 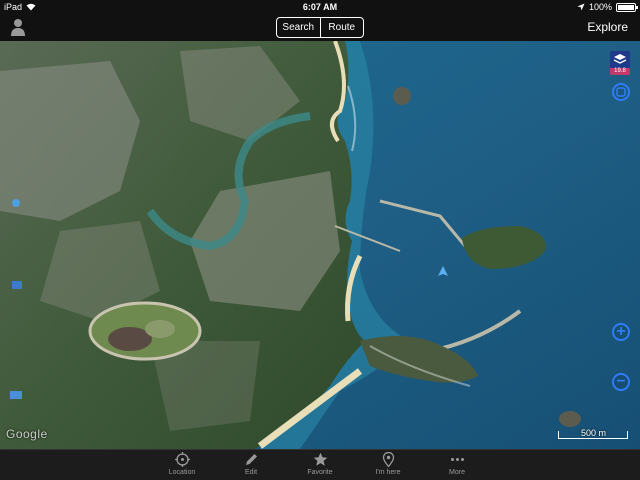 I want to click on tab-more: More, so click(x=457, y=466).